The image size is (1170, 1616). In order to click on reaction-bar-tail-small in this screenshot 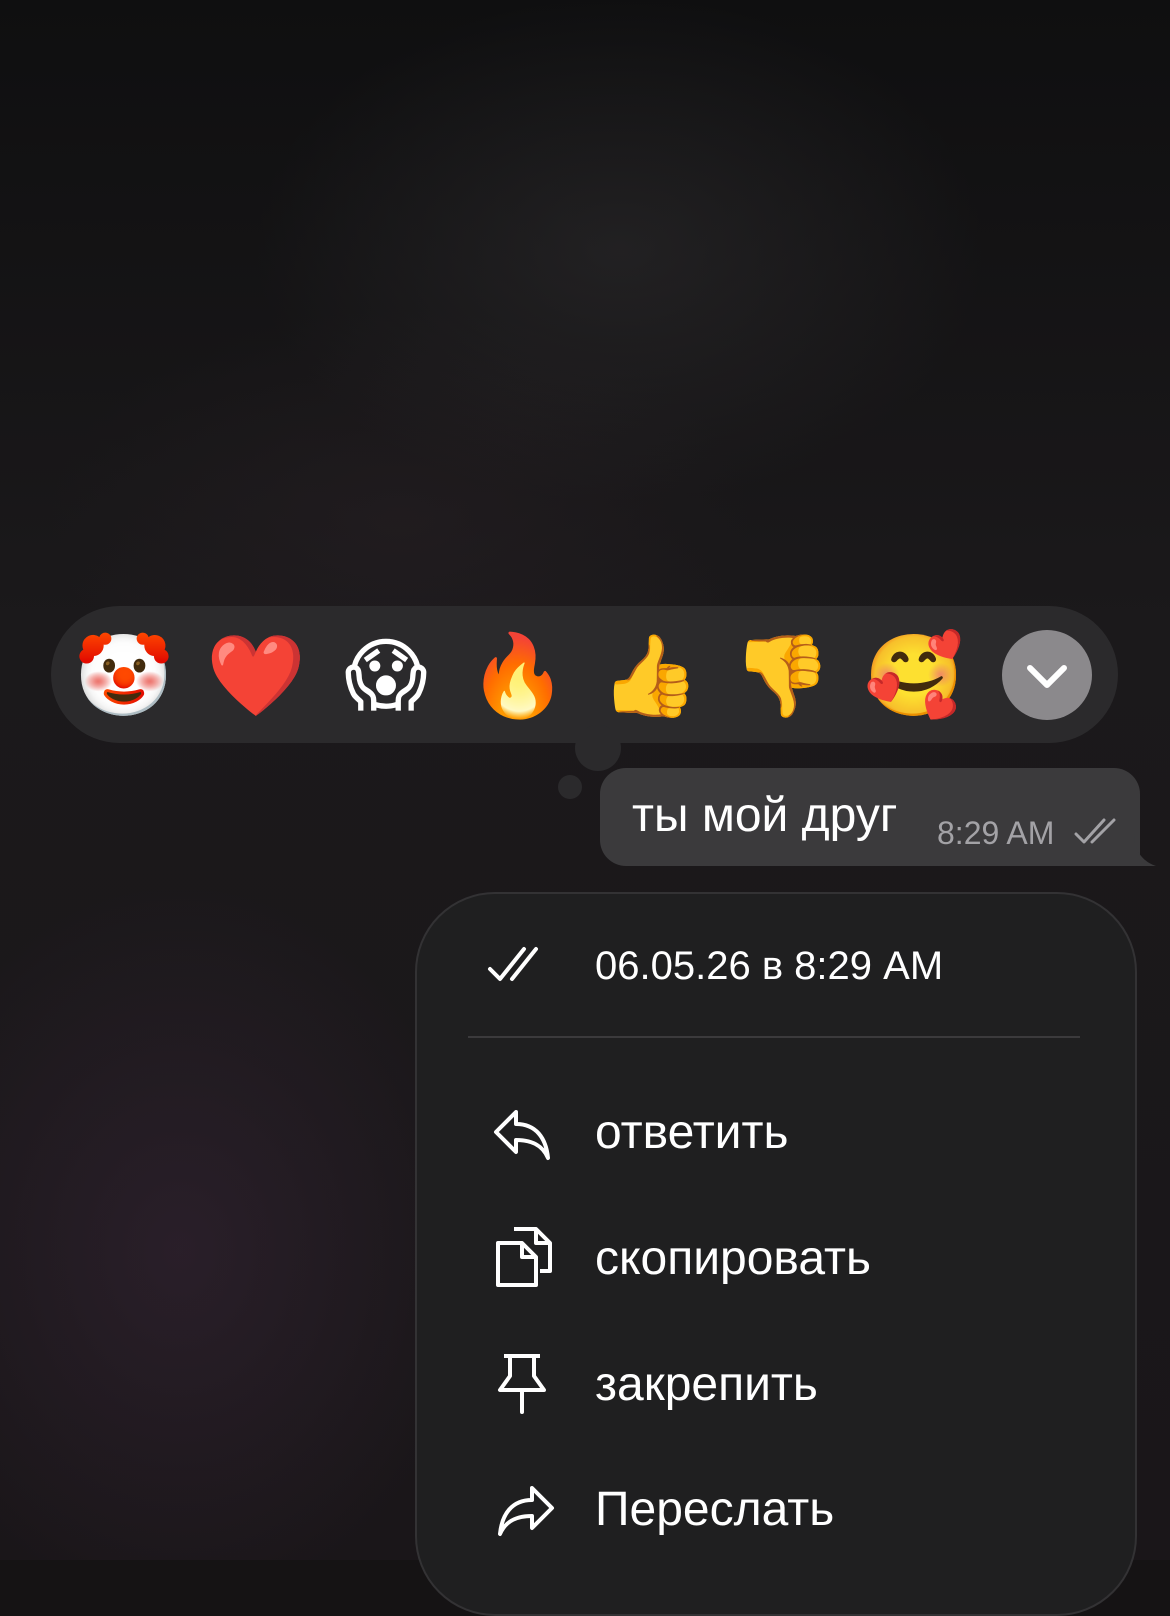, I will do `click(570, 787)`.